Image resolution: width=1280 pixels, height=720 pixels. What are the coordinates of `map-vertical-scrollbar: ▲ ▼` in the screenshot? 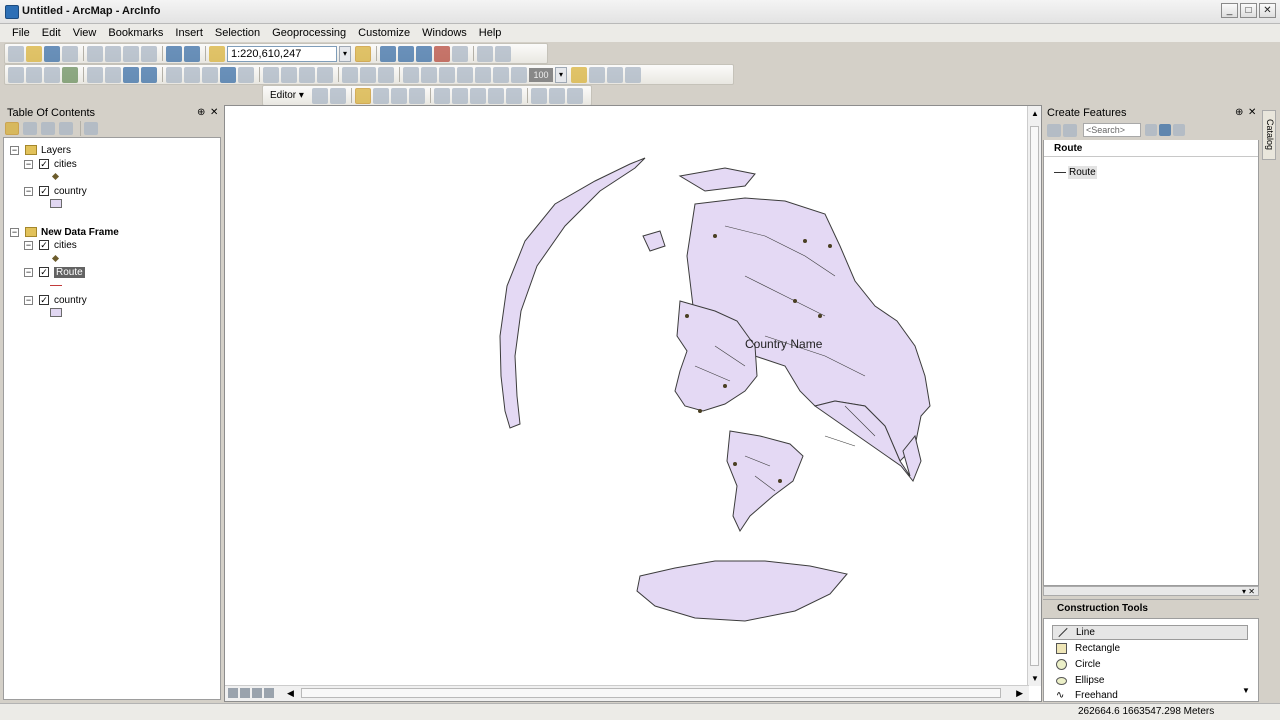 It's located at (1034, 396).